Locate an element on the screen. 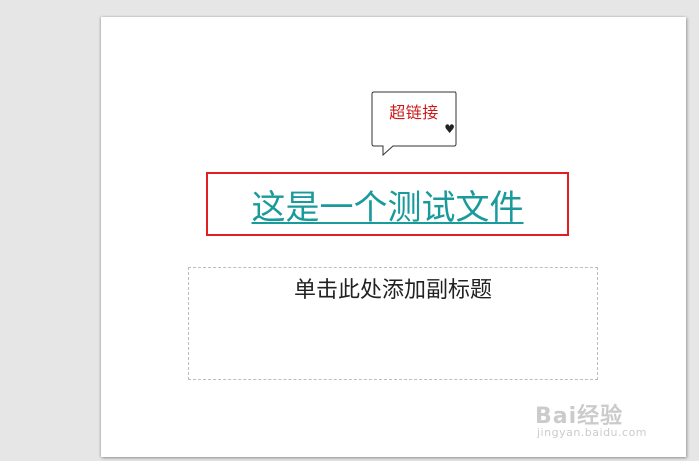  tooltip-label: 超链接 is located at coordinates (414, 112).